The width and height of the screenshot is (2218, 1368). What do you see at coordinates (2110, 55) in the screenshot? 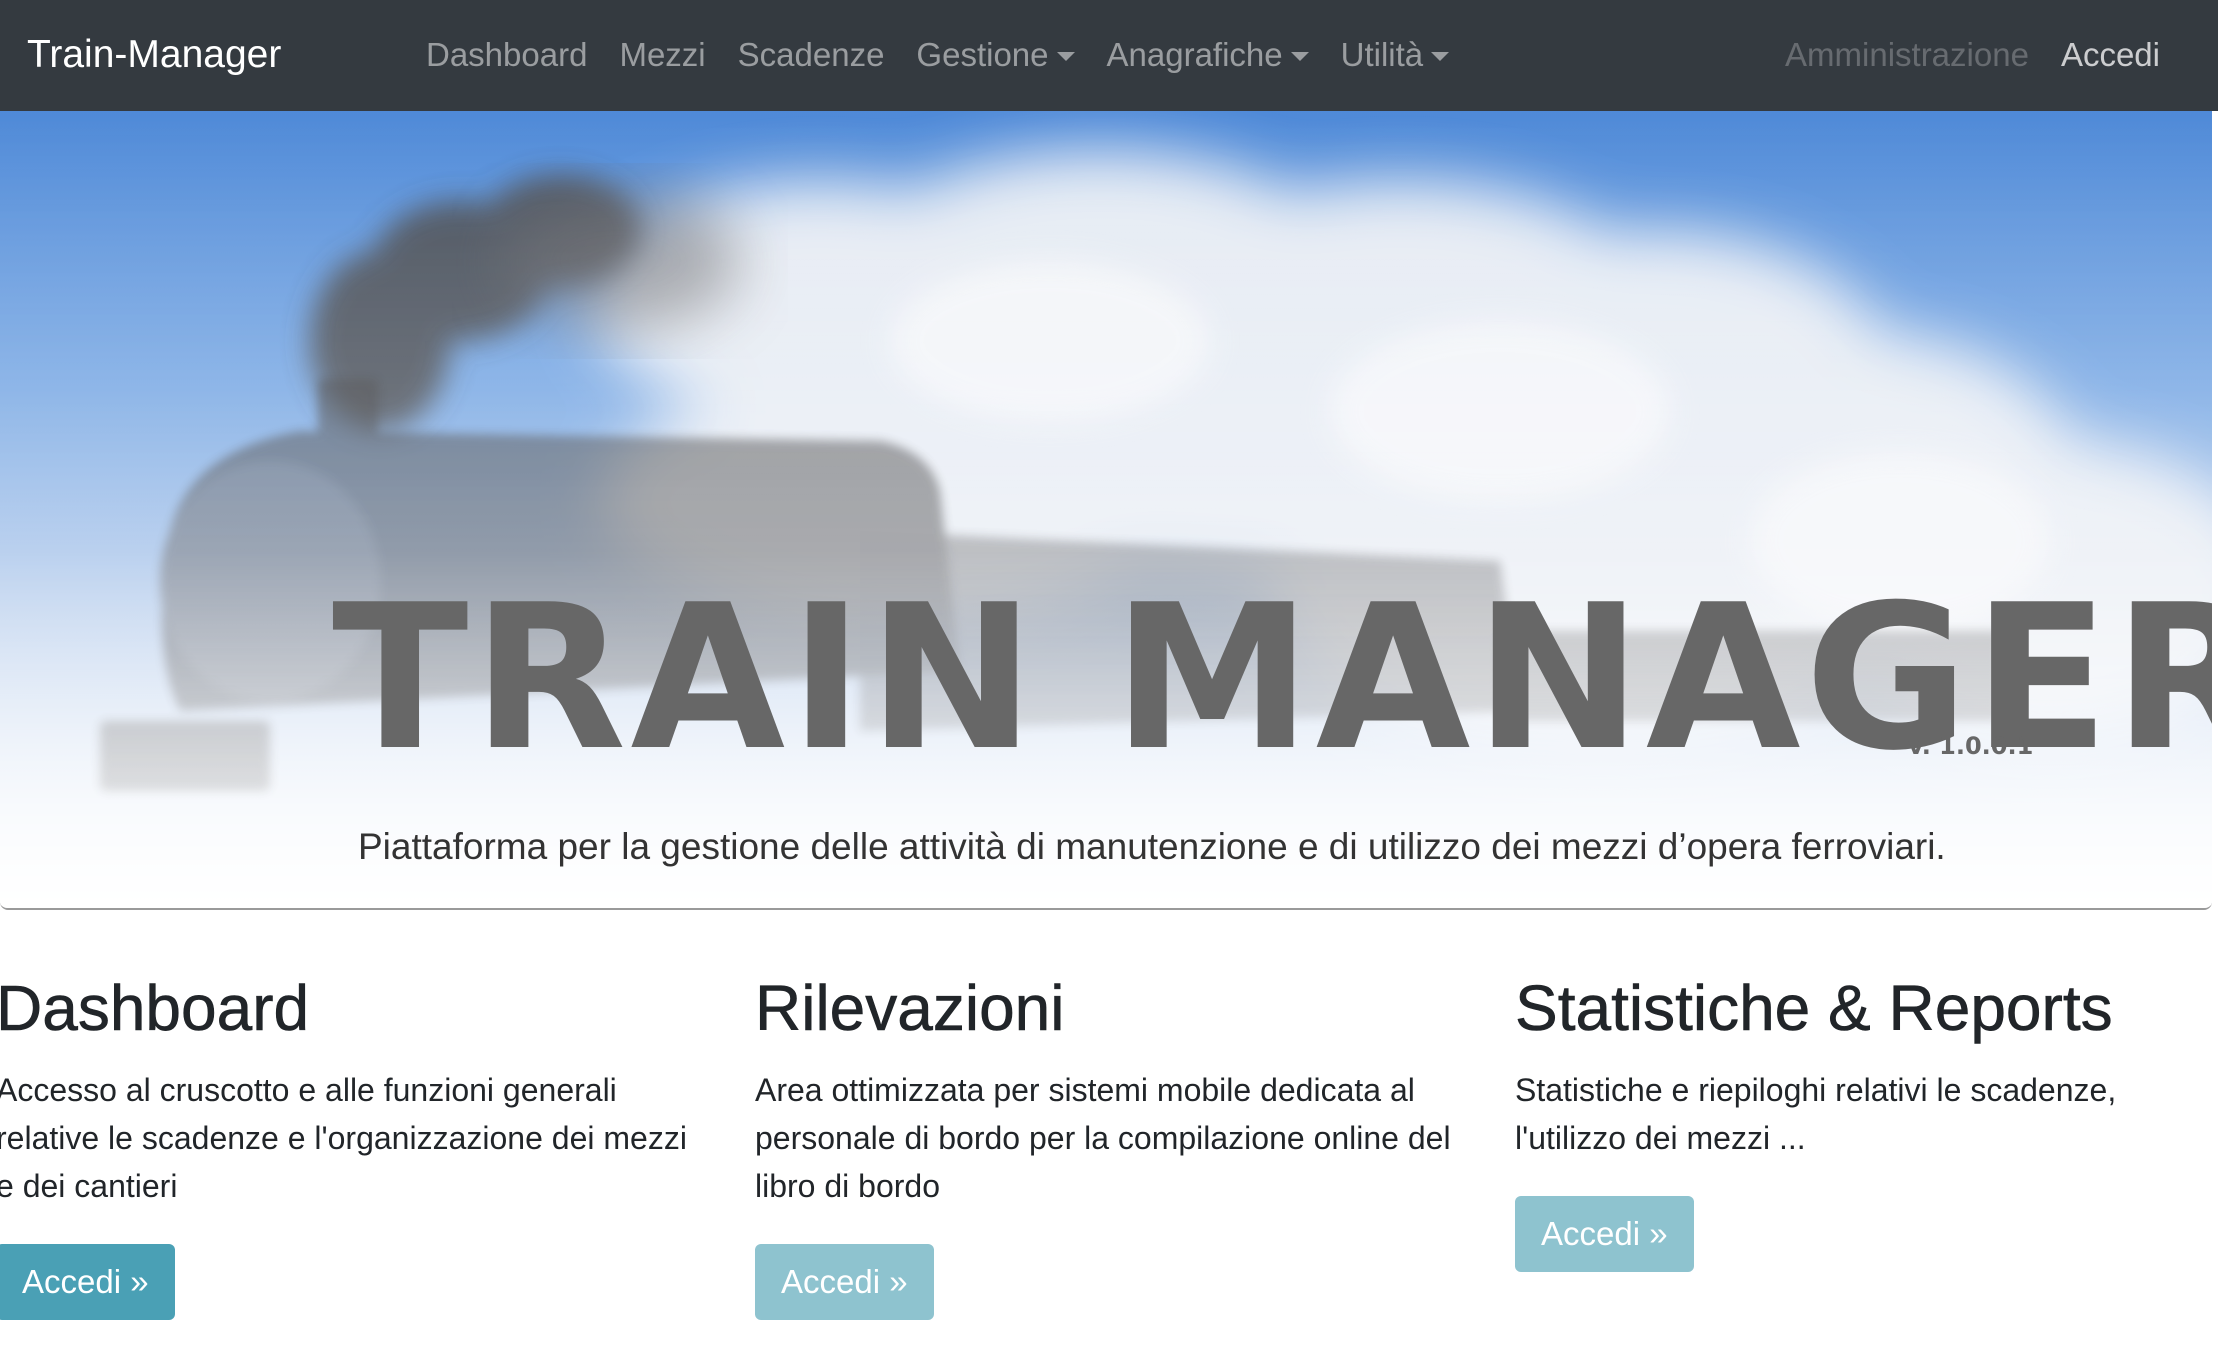
I see `nav-login-link: Accedi` at bounding box center [2110, 55].